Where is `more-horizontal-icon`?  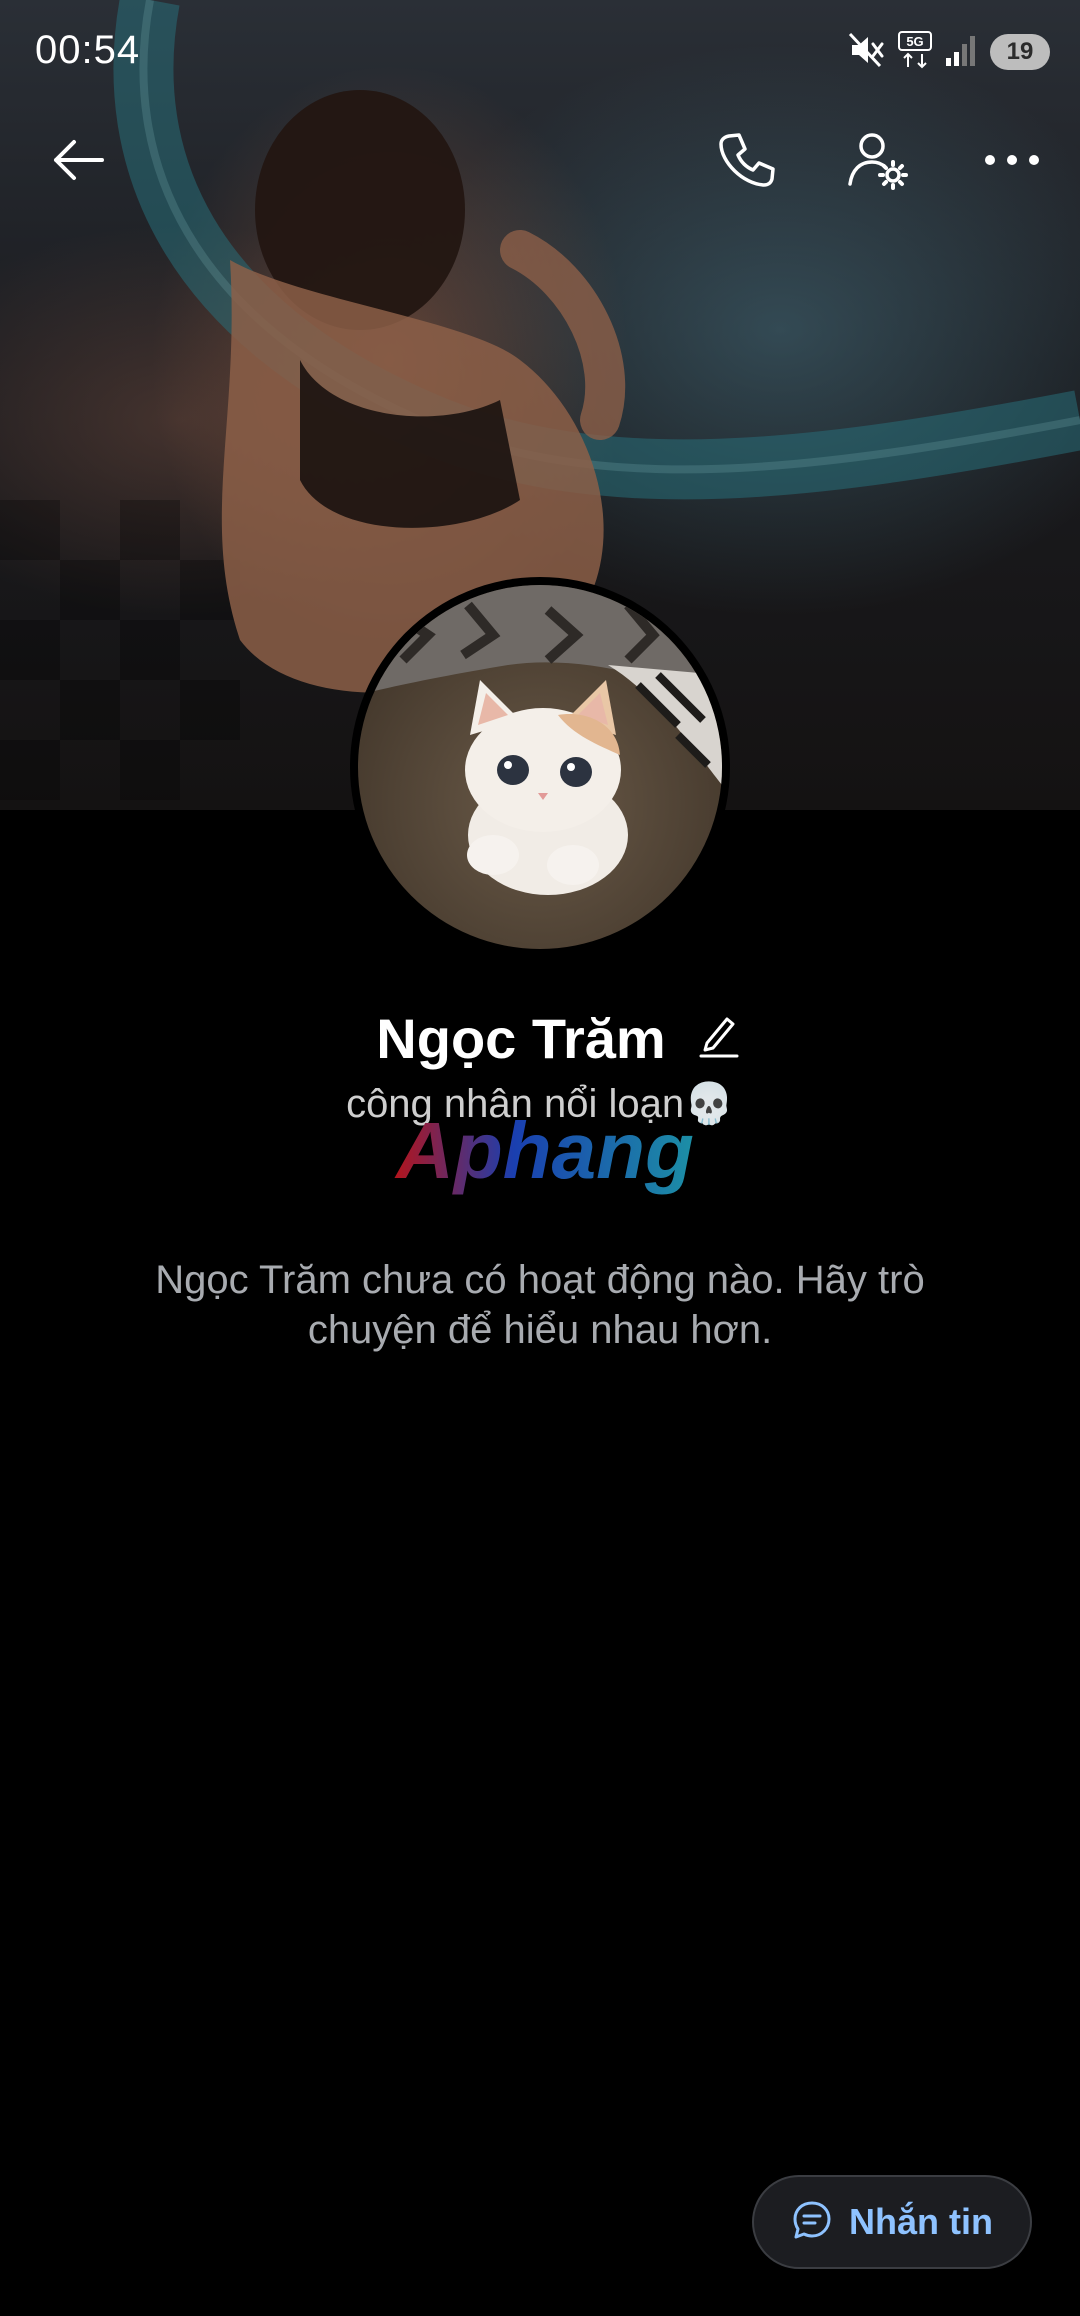
more-horizontal-icon is located at coordinates (1012, 162).